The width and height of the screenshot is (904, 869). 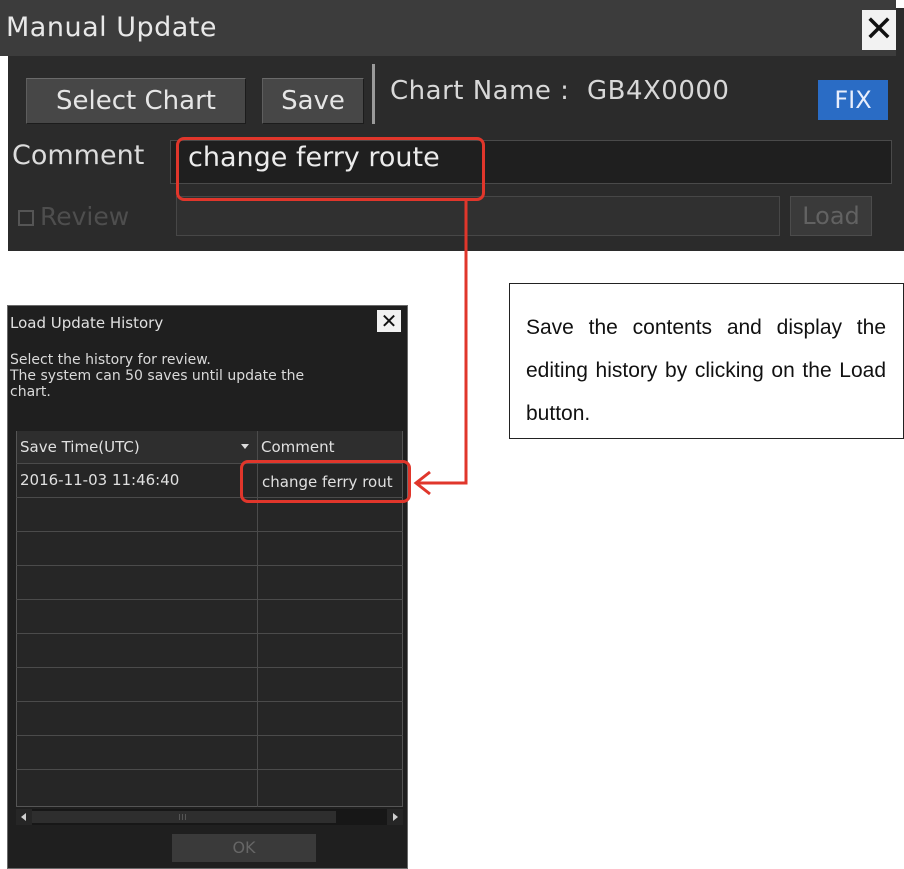 I want to click on annotation-arrow, so click(x=440, y=348).